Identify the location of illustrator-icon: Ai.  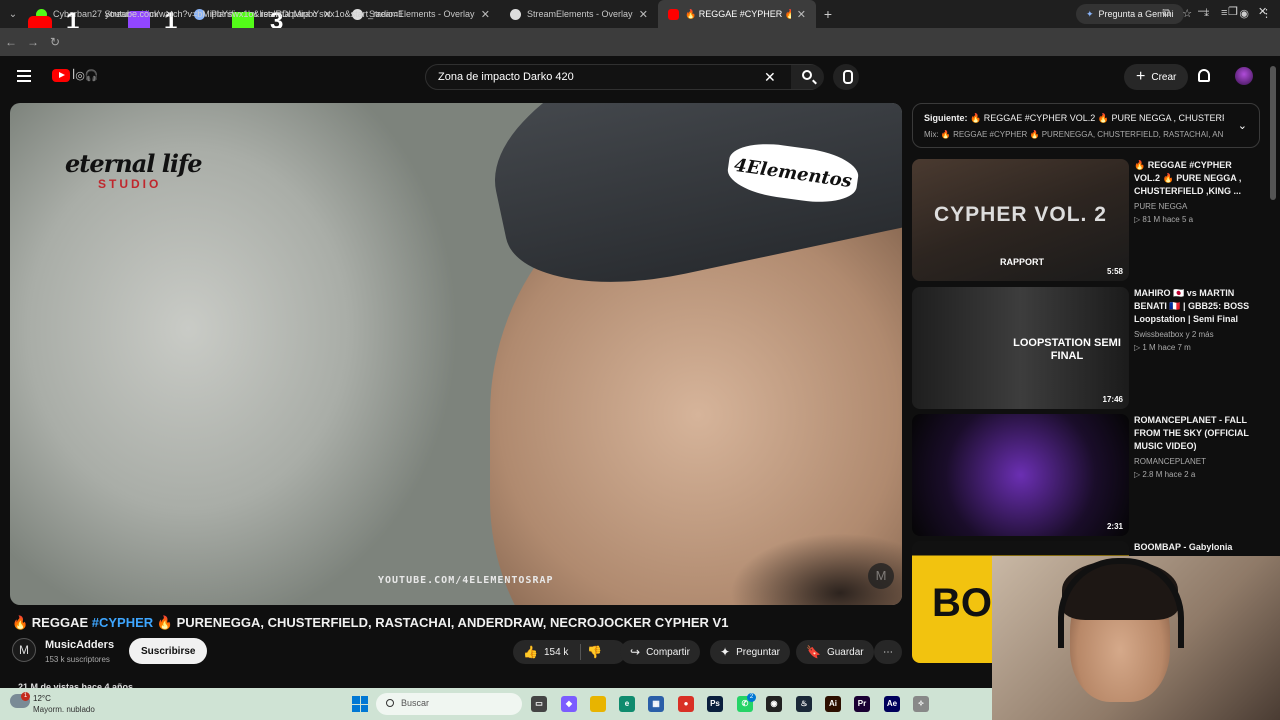
(833, 704).